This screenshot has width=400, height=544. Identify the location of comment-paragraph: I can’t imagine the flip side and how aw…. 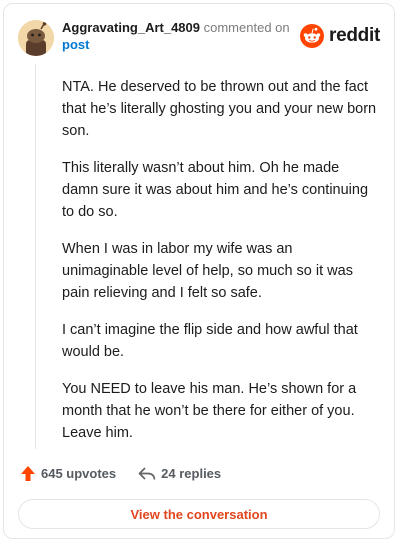
(210, 341).